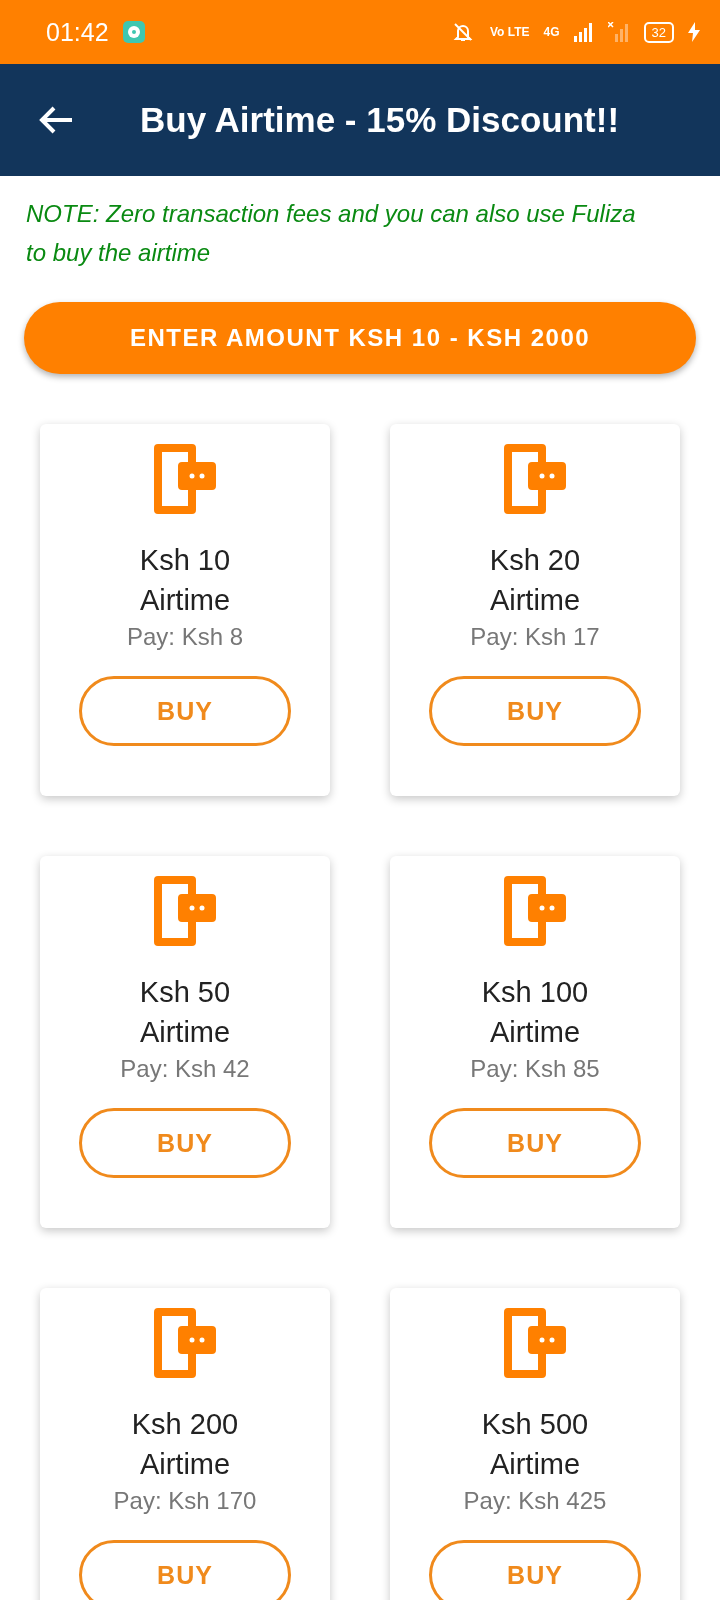 This screenshot has height=1600, width=720. Describe the element at coordinates (185, 637) in the screenshot. I see `pay-price: Pay: Ksh 8` at that location.